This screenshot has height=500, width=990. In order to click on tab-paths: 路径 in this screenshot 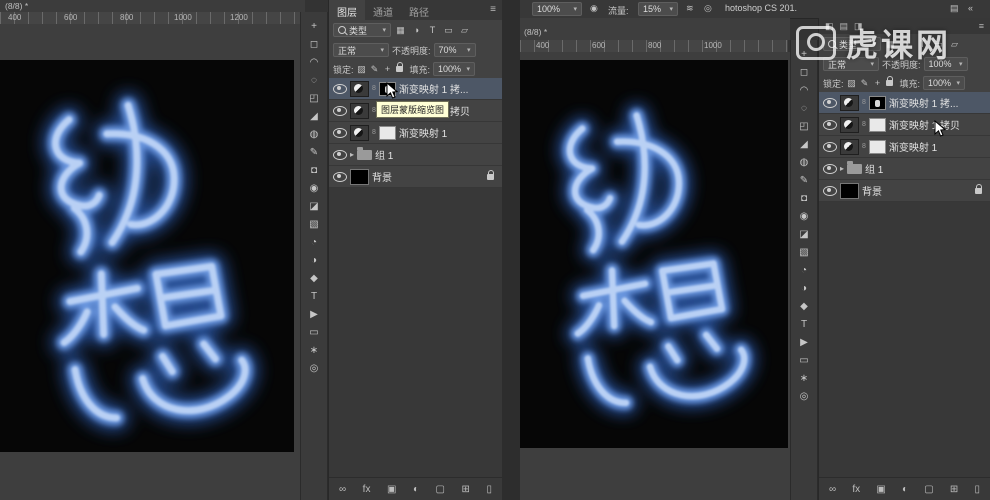, I will do `click(419, 10)`.